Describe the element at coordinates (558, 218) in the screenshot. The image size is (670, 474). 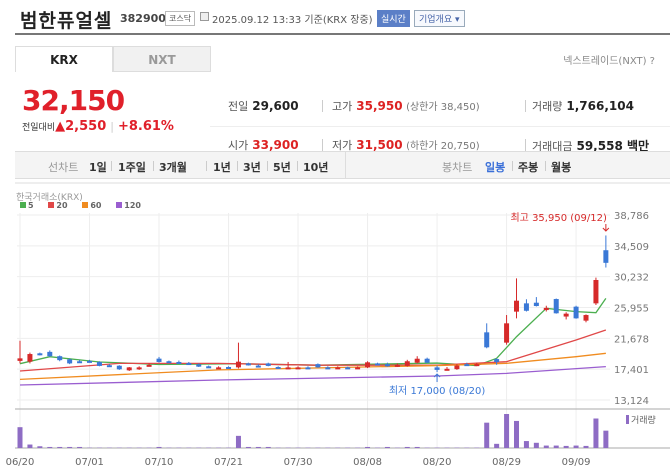
I see `max-price-annotation: 최고 35,950 (09/12)` at that location.